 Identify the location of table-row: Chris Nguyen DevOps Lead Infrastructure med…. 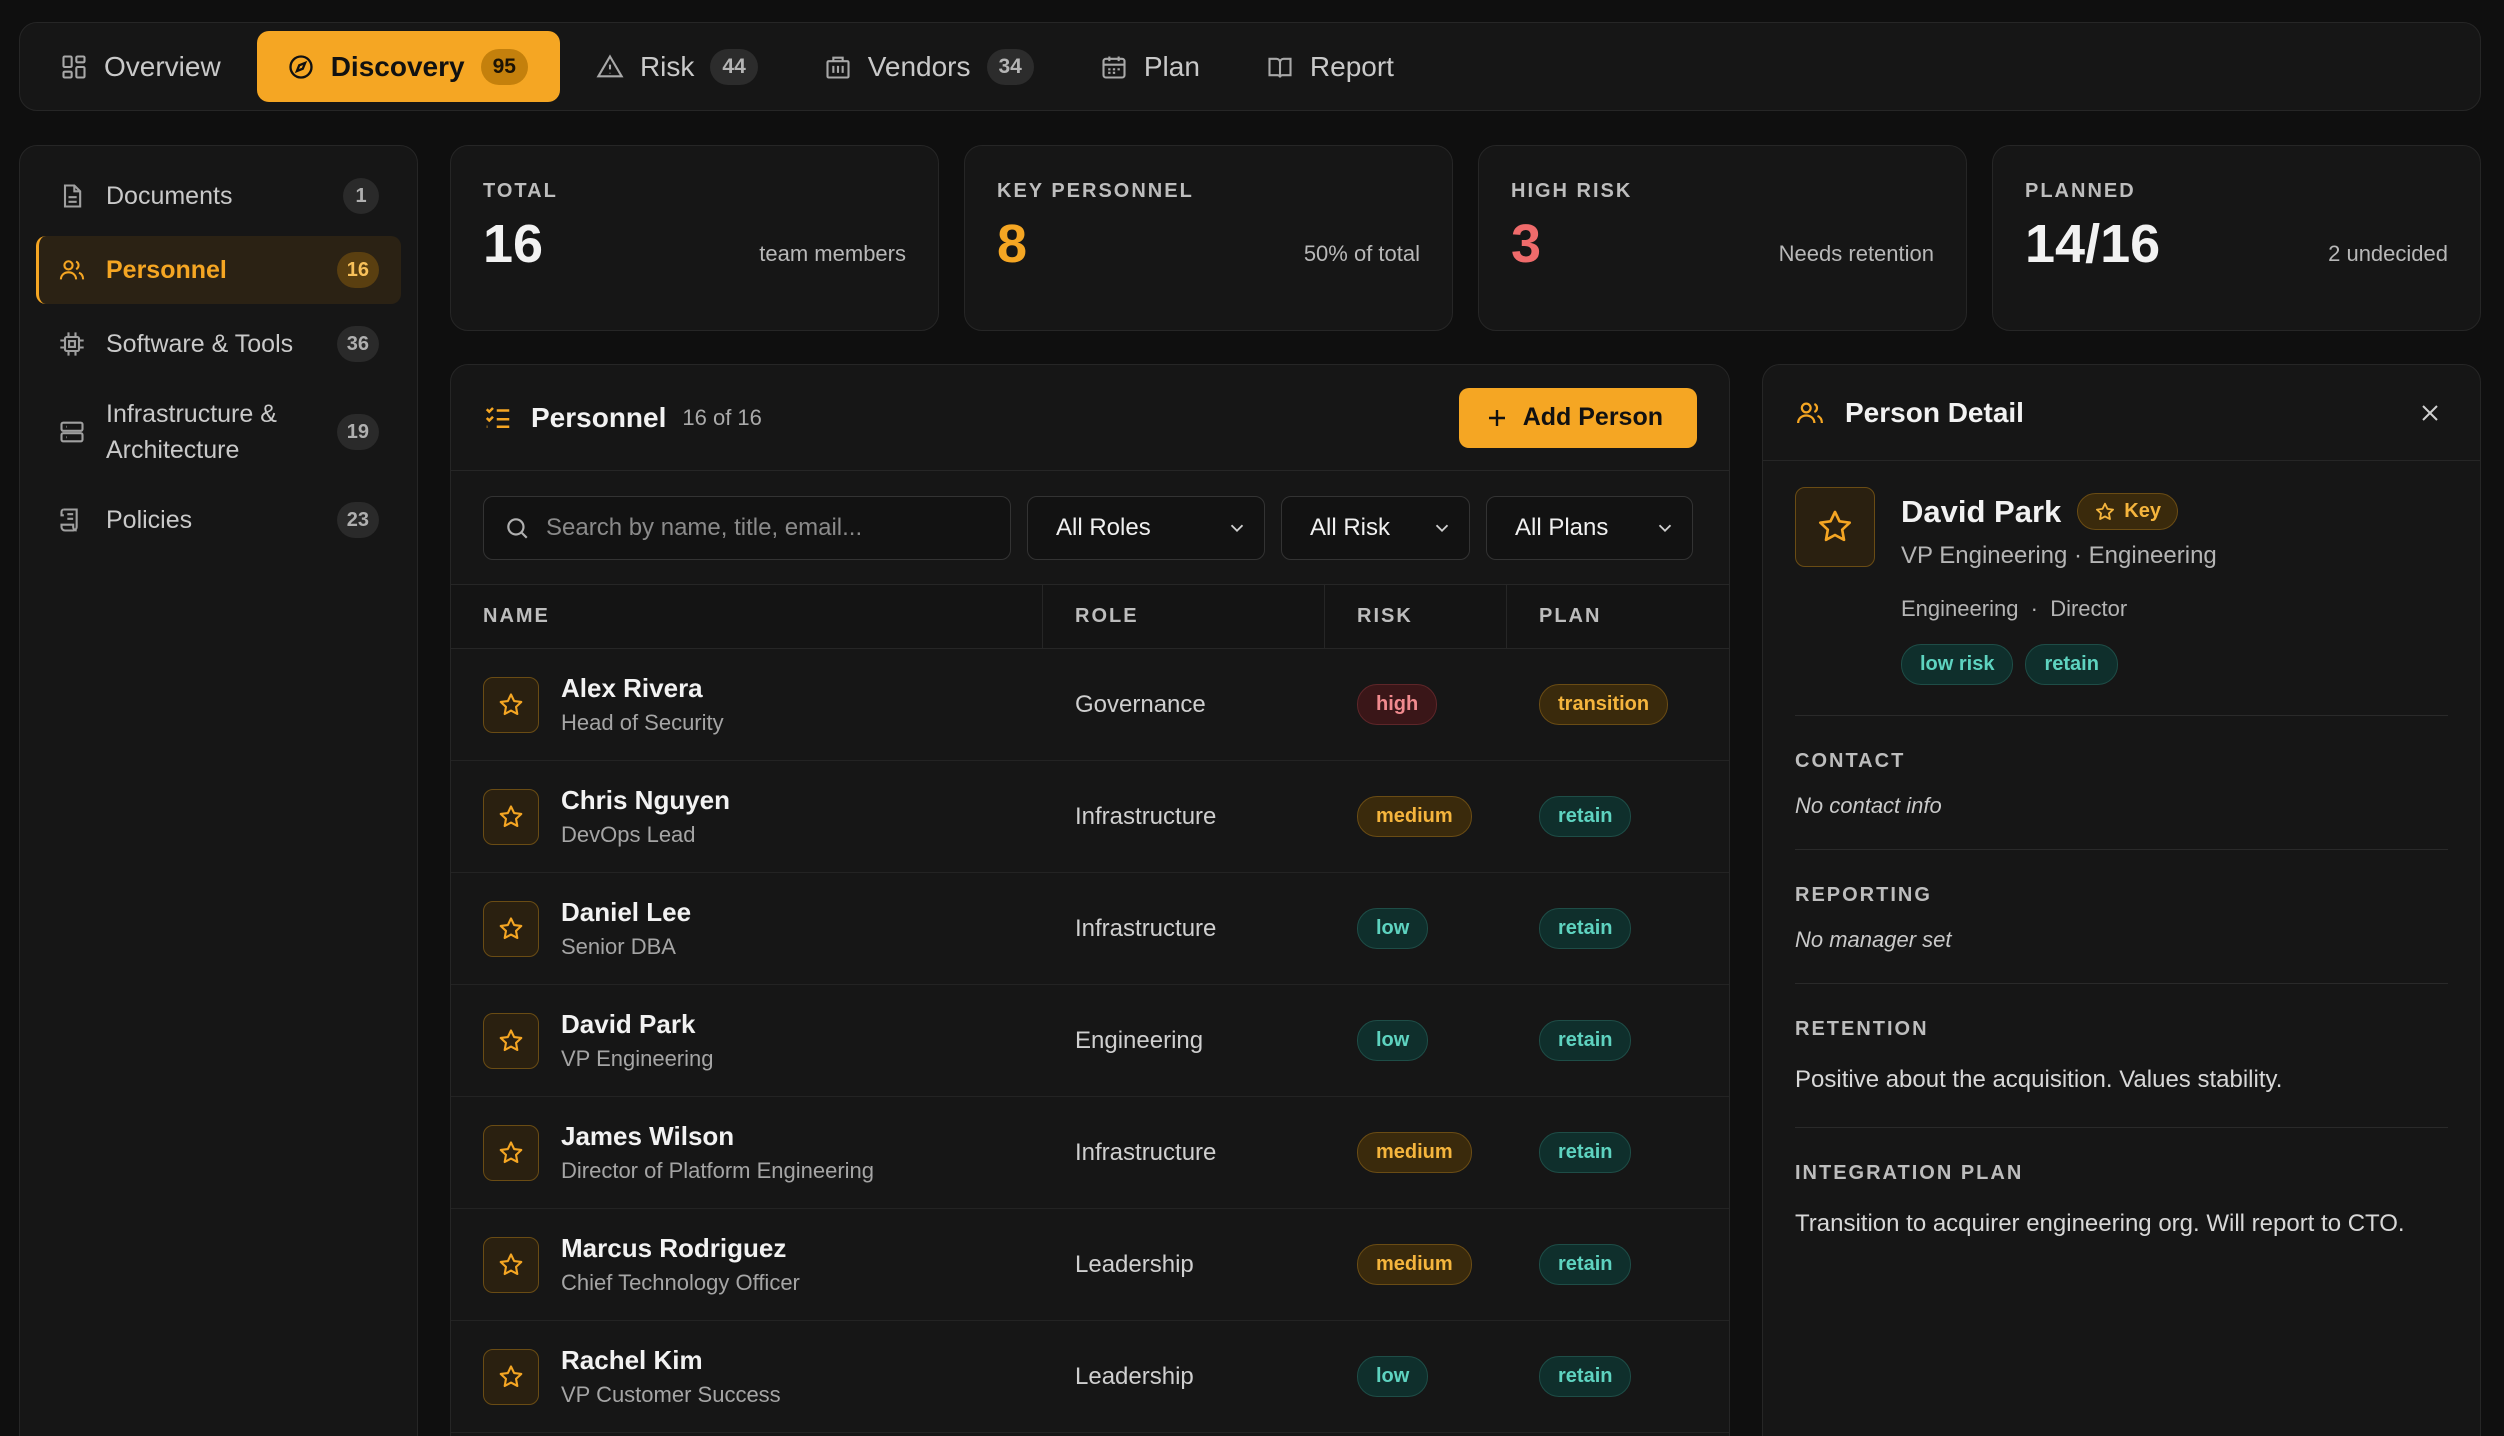
(1090, 817).